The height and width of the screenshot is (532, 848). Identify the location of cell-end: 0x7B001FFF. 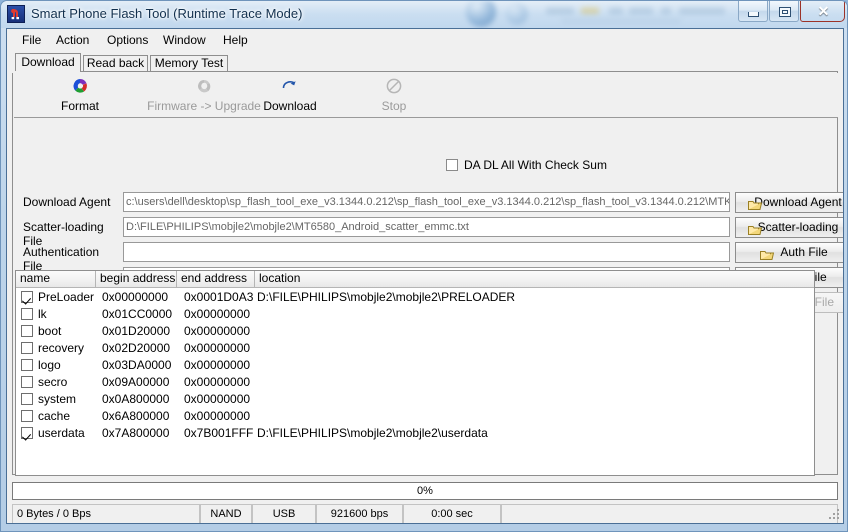
(219, 433).